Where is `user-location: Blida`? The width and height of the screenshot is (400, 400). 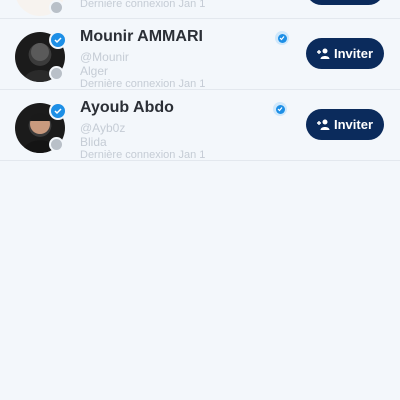 user-location: Blida is located at coordinates (93, 142).